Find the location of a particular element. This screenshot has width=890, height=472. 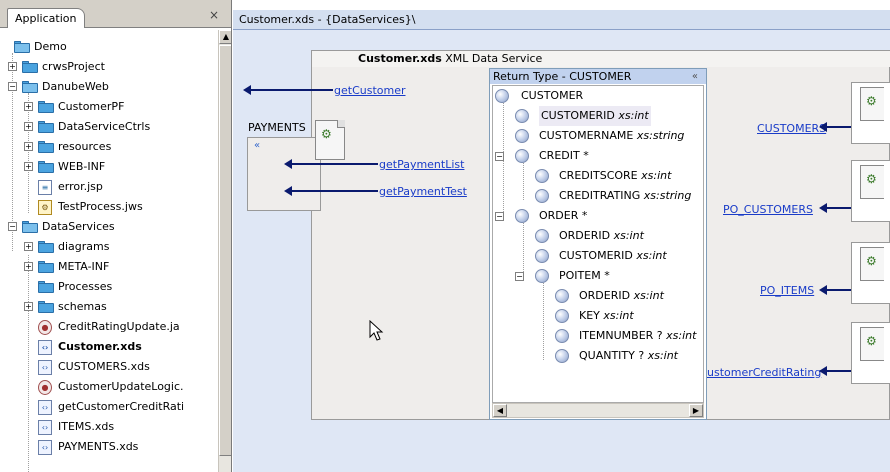

tree-item-meta-inf: + META-INF is located at coordinates (109, 267).